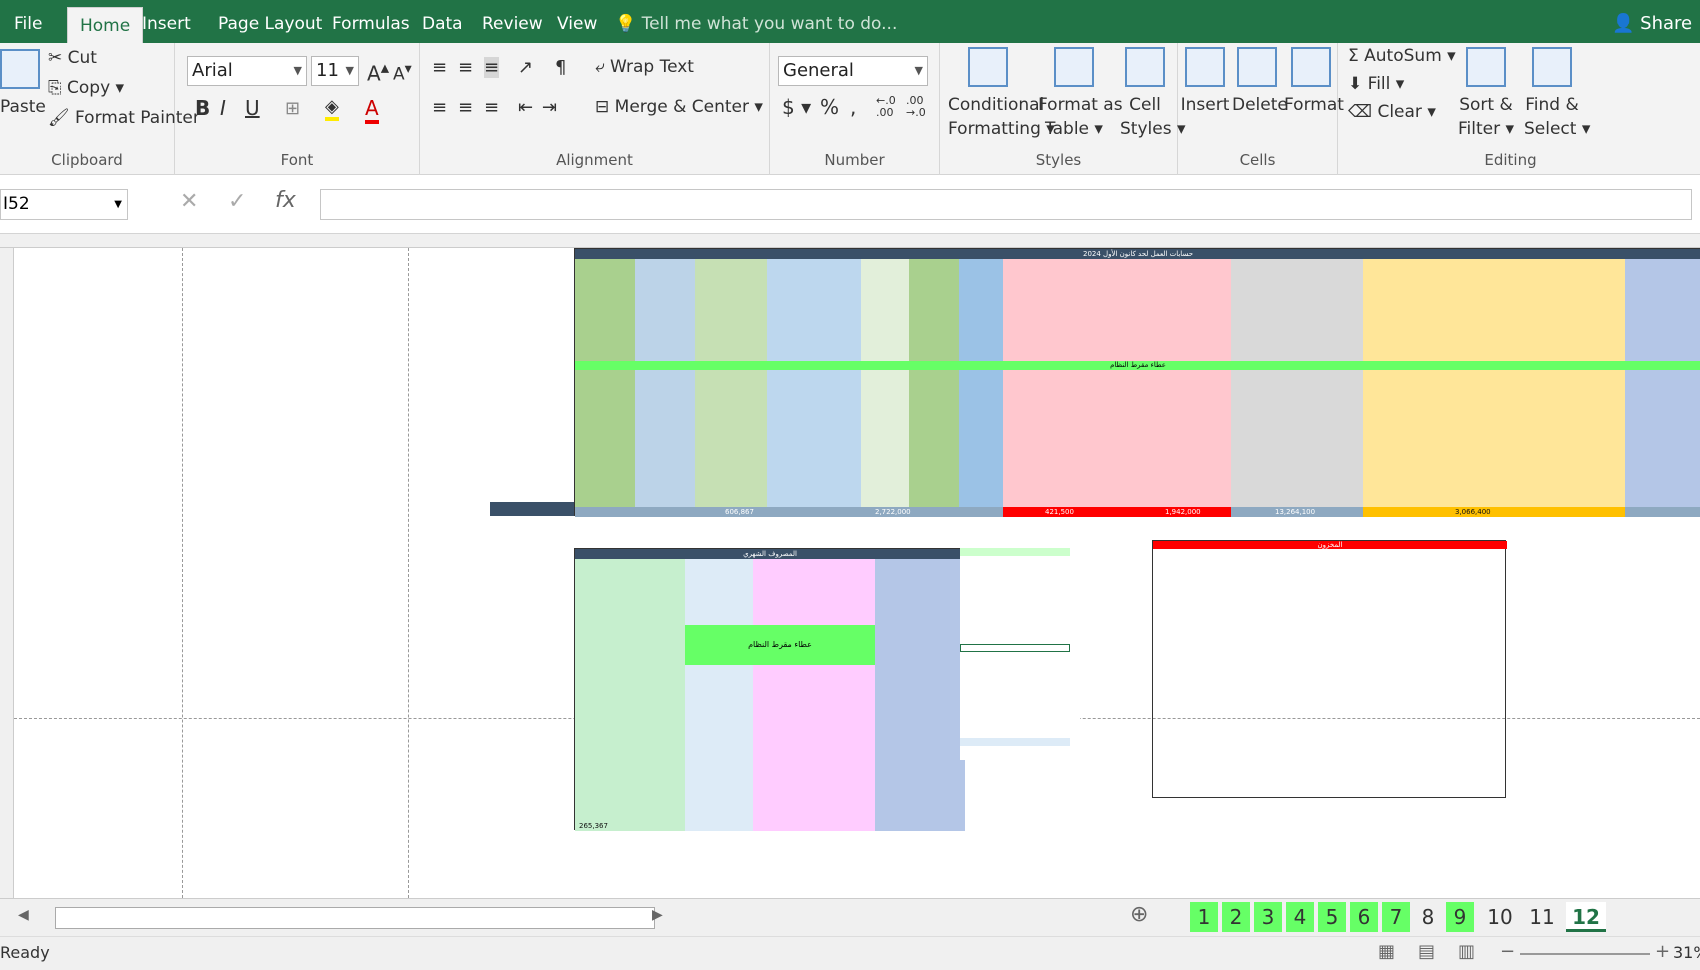 This screenshot has height=970, width=1700. What do you see at coordinates (1080, 94) in the screenshot?
I see `format-as-table-button: Format as Table ▾` at bounding box center [1080, 94].